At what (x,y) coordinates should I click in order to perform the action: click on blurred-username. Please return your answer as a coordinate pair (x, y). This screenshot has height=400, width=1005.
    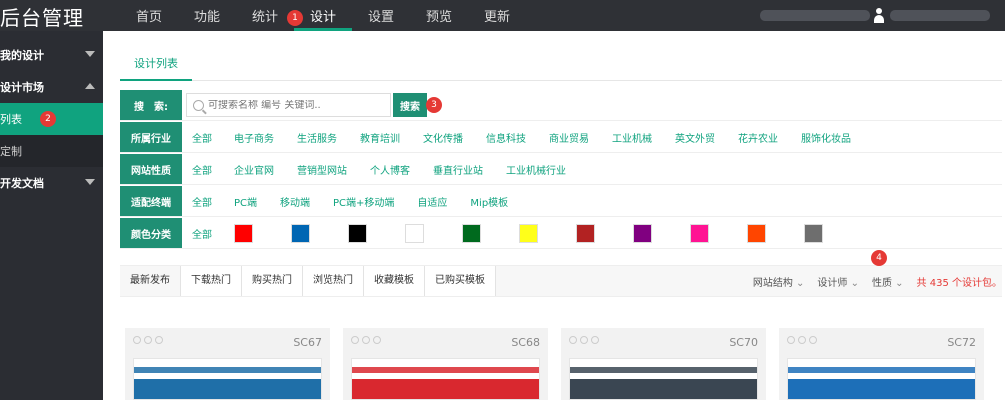
    Looking at the image, I should click on (940, 15).